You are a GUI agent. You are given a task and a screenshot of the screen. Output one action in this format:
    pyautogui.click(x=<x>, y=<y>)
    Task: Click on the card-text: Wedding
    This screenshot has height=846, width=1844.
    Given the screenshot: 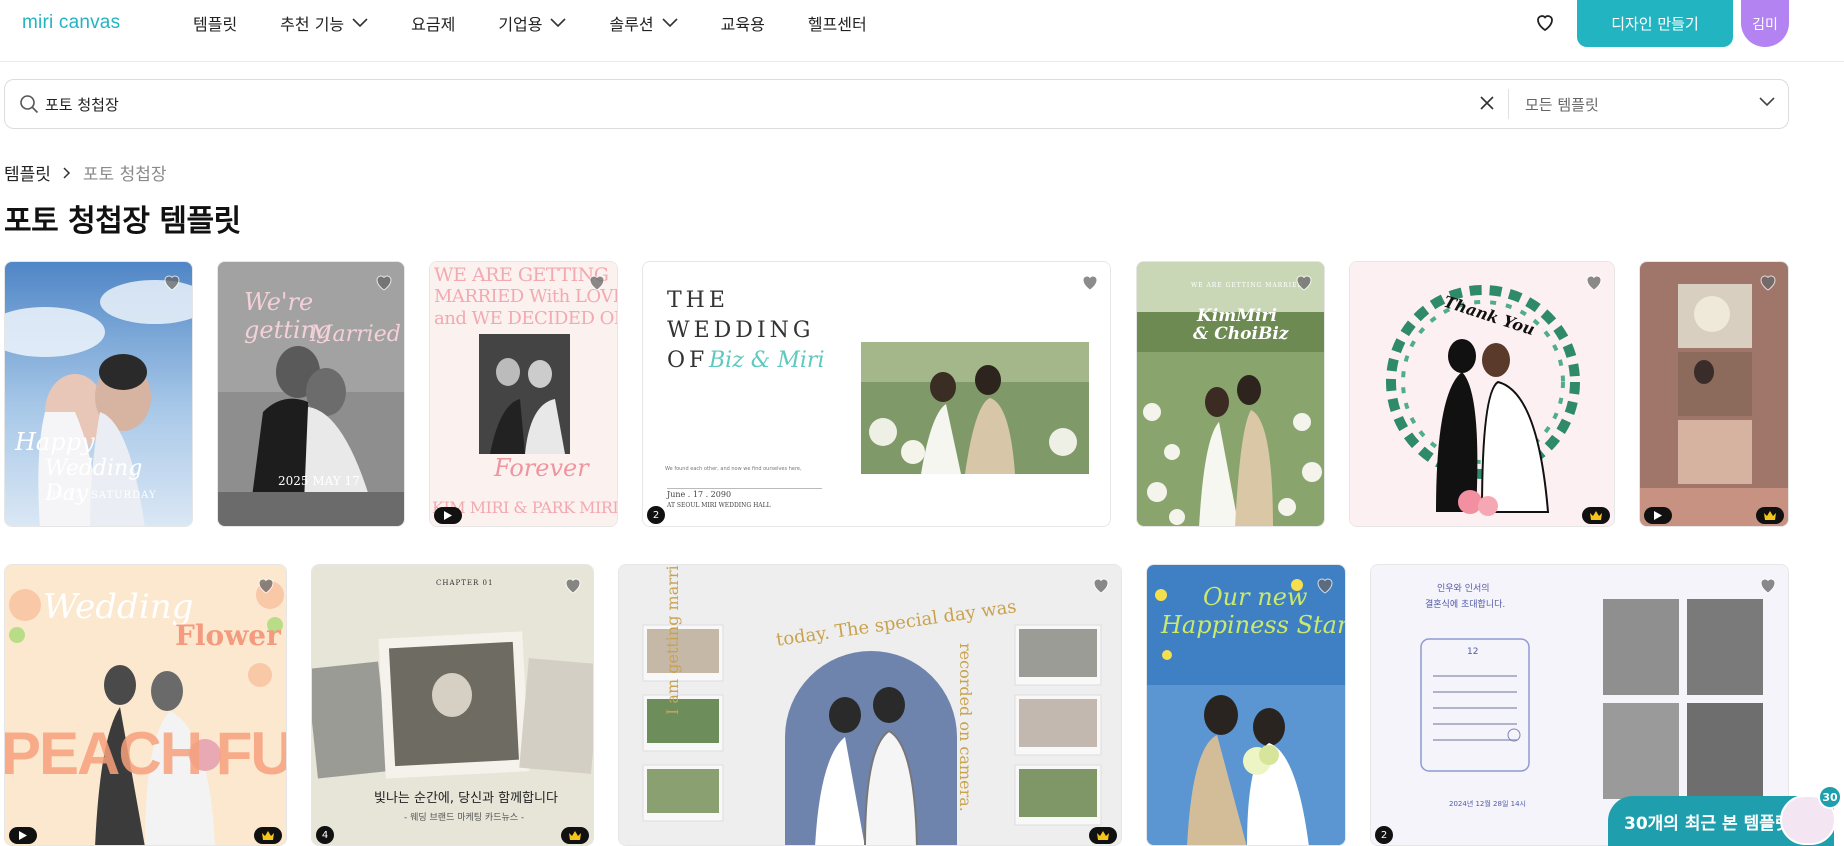 What is the action you would take?
    pyautogui.click(x=118, y=607)
    